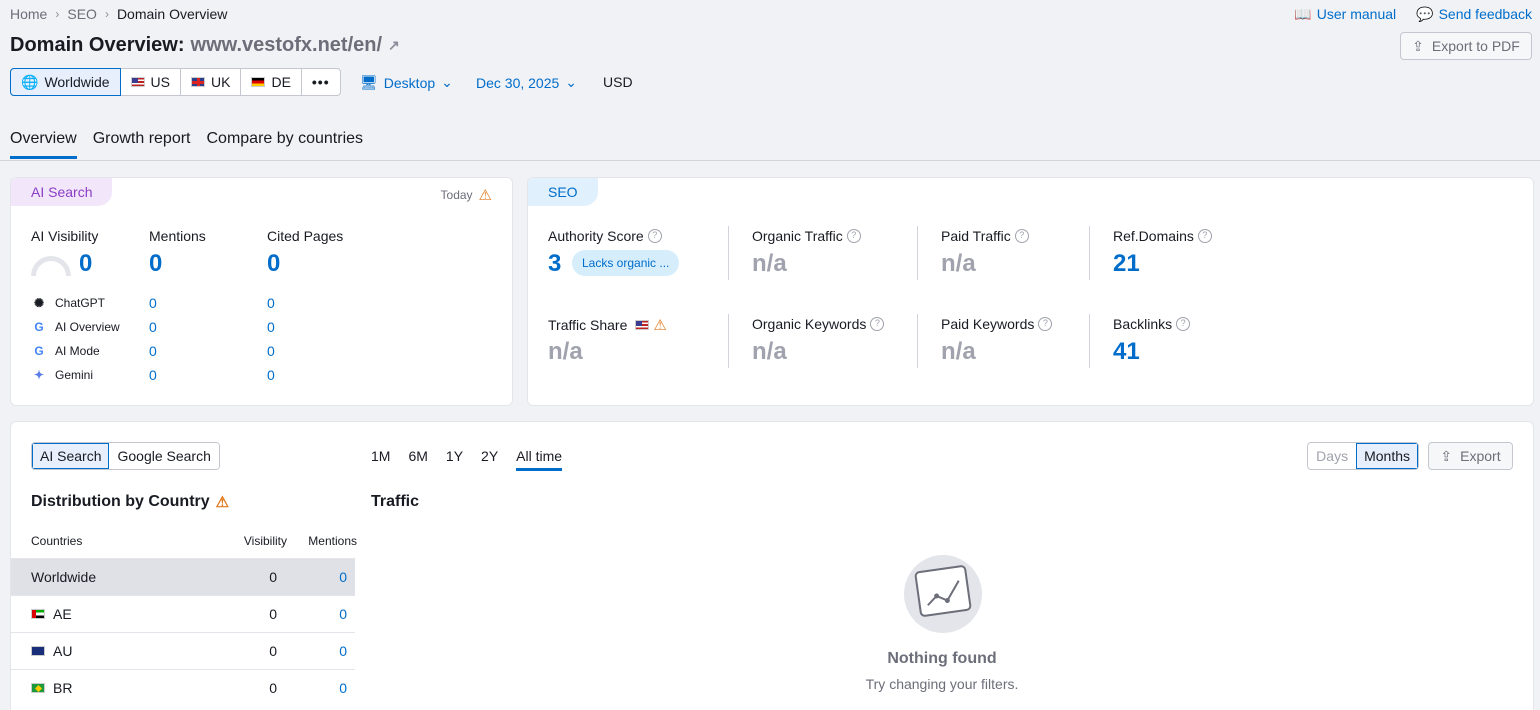 The image size is (1540, 710). I want to click on export-button: ⇪ Export, so click(1470, 456).